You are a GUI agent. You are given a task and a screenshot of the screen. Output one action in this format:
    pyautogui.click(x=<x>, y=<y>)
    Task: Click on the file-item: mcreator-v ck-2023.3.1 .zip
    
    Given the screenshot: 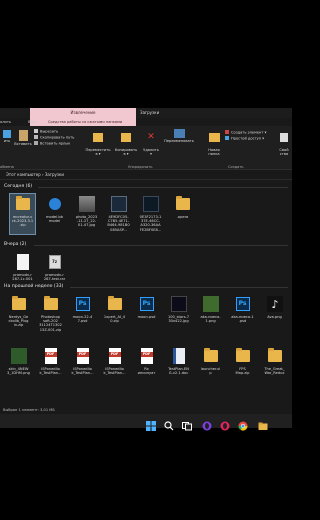 What is the action you would take?
    pyautogui.click(x=22, y=214)
    